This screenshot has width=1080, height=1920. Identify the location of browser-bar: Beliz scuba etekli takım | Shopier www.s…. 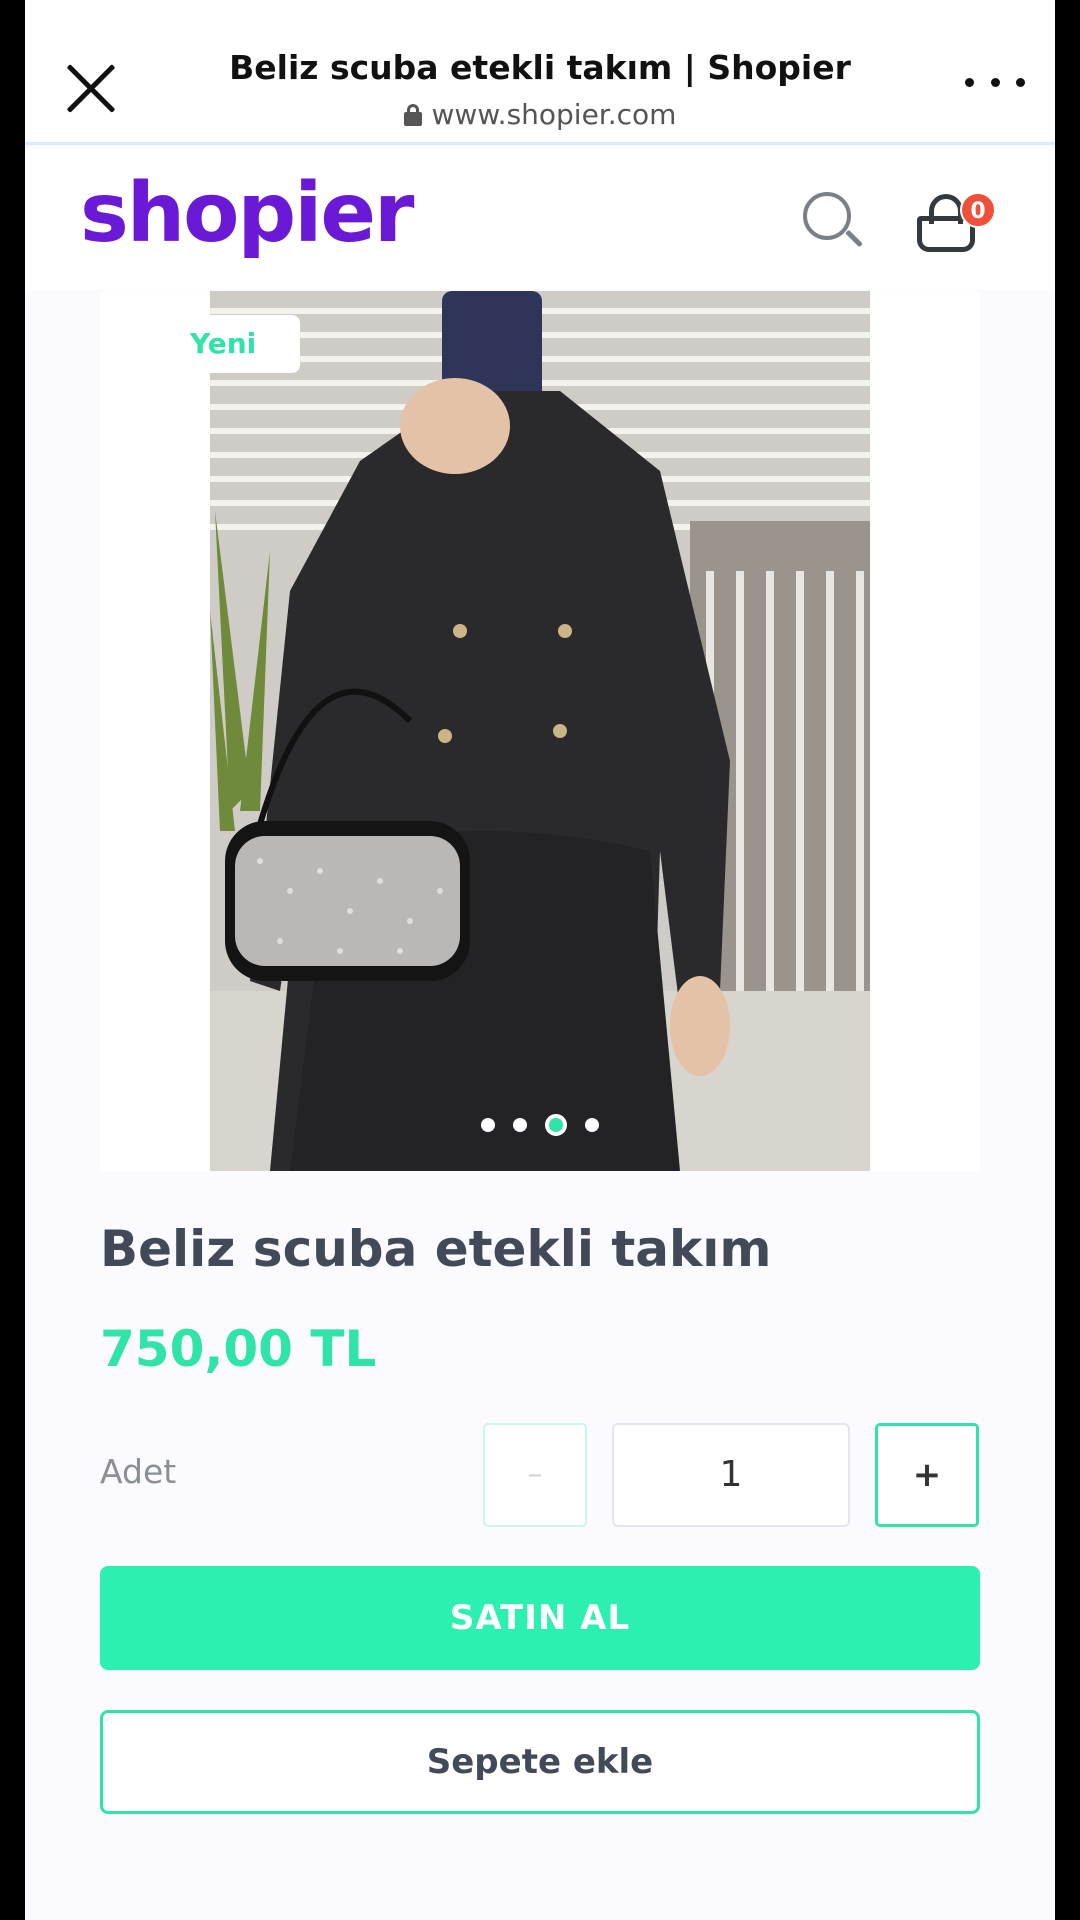
(540, 72).